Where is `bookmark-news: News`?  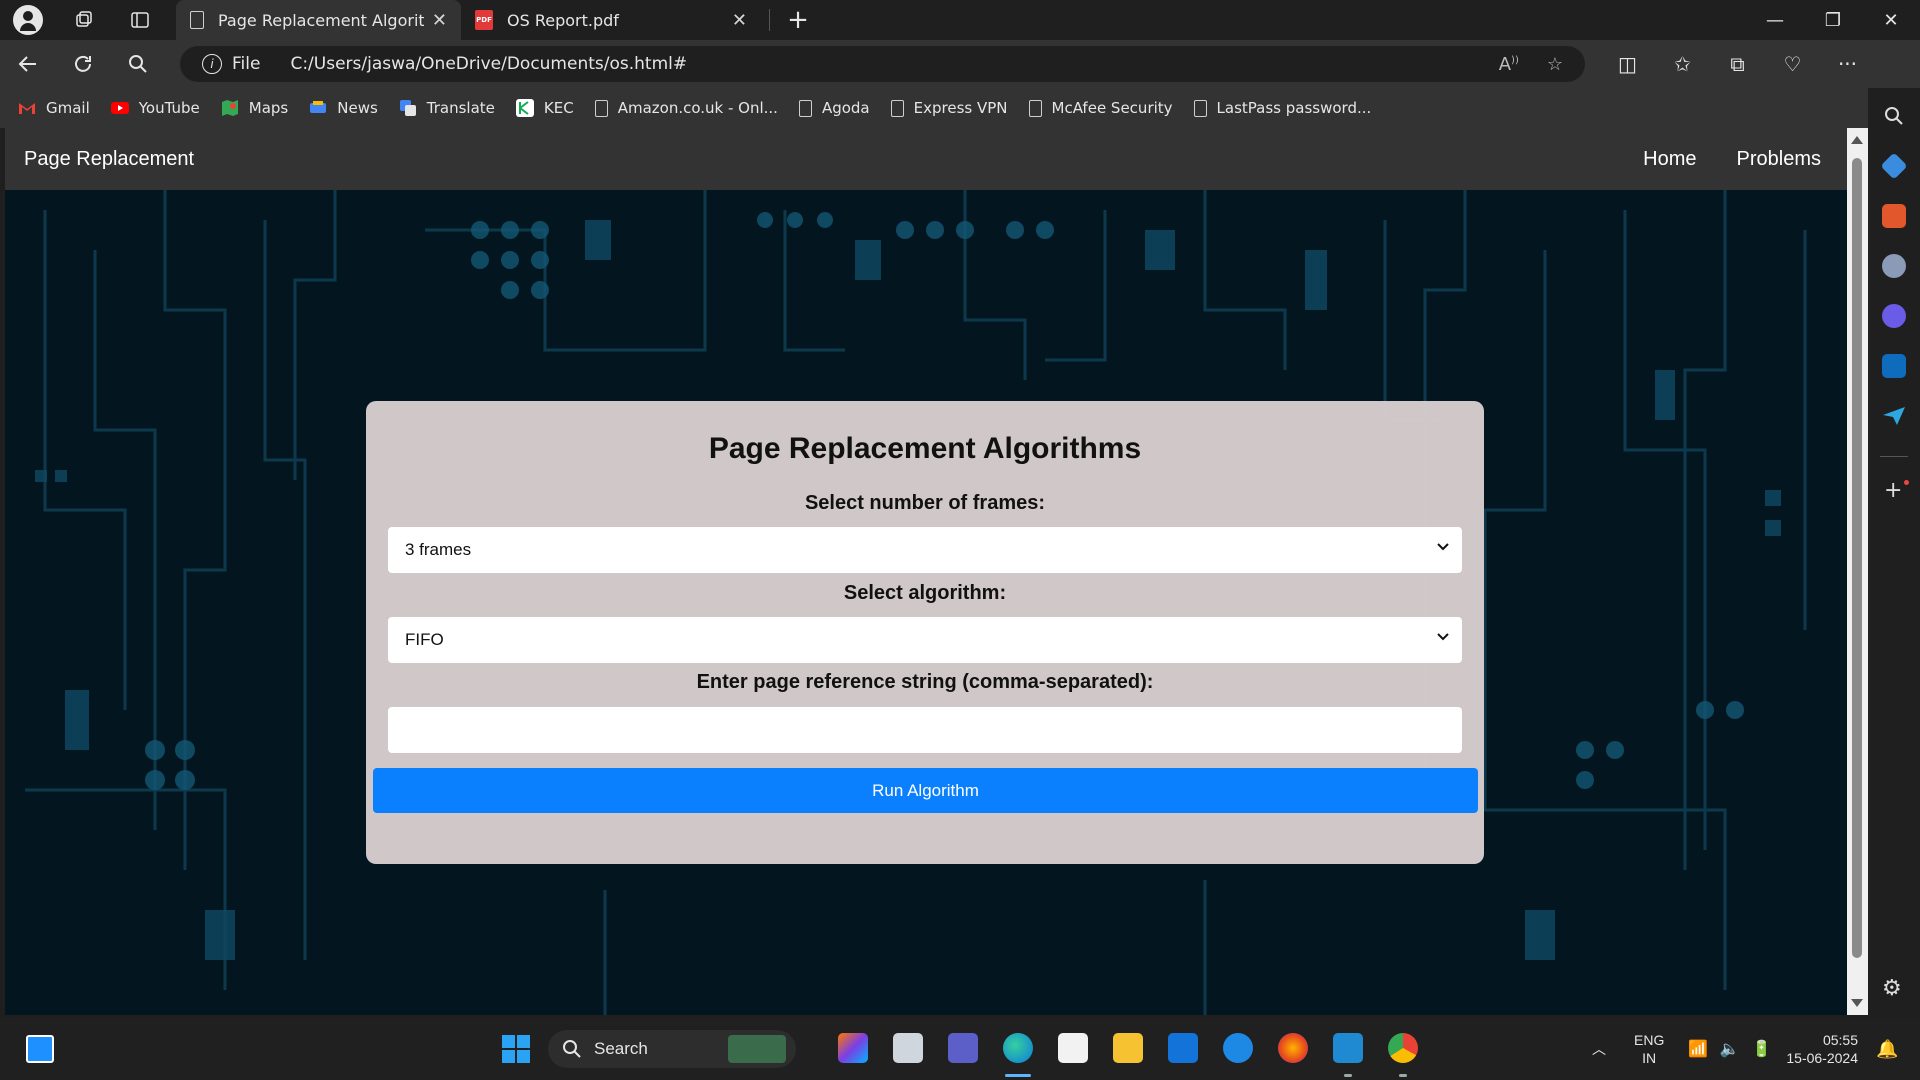 bookmark-news: News is located at coordinates (343, 108).